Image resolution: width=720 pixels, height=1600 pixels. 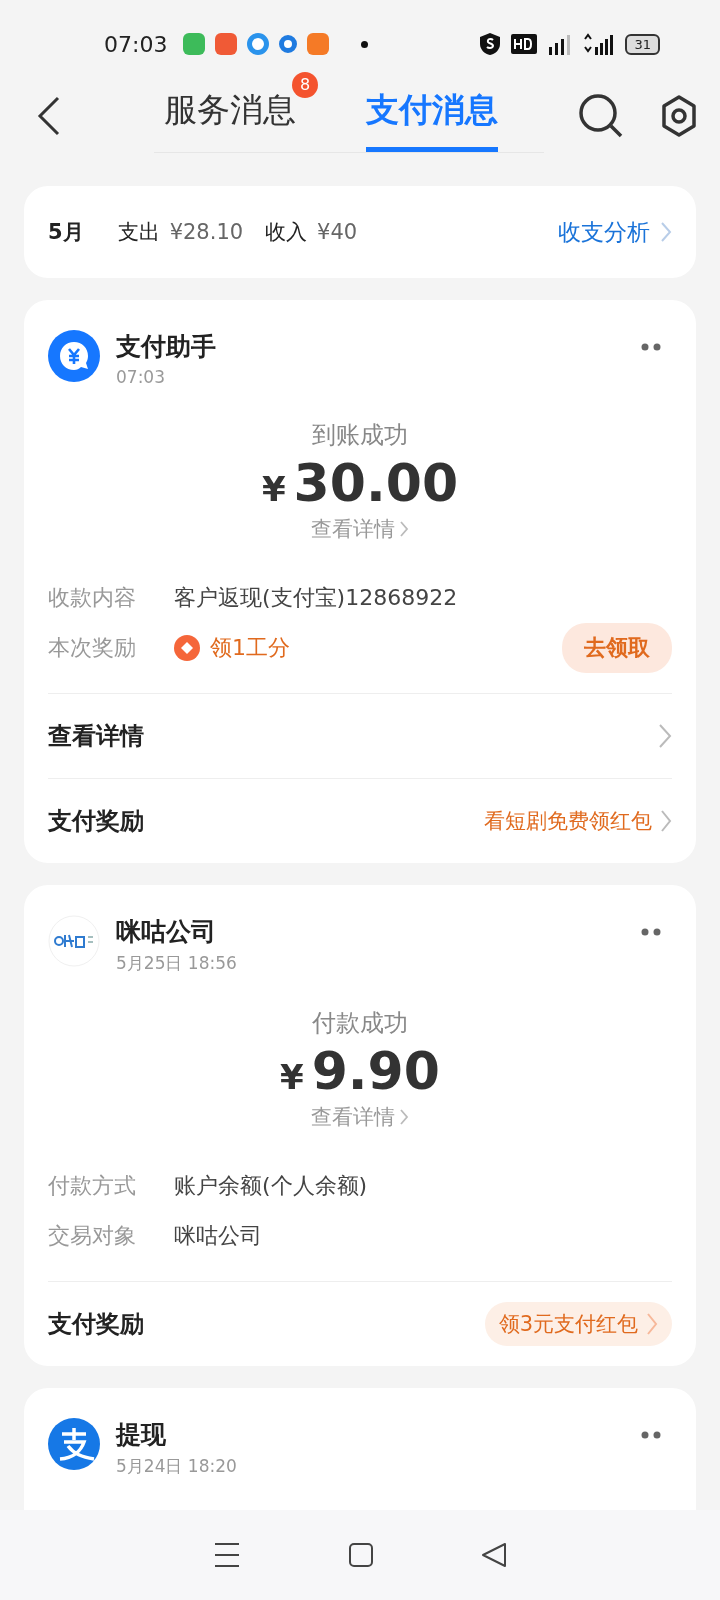 What do you see at coordinates (206, 232) in the screenshot?
I see `expense-amount: ¥28.10` at bounding box center [206, 232].